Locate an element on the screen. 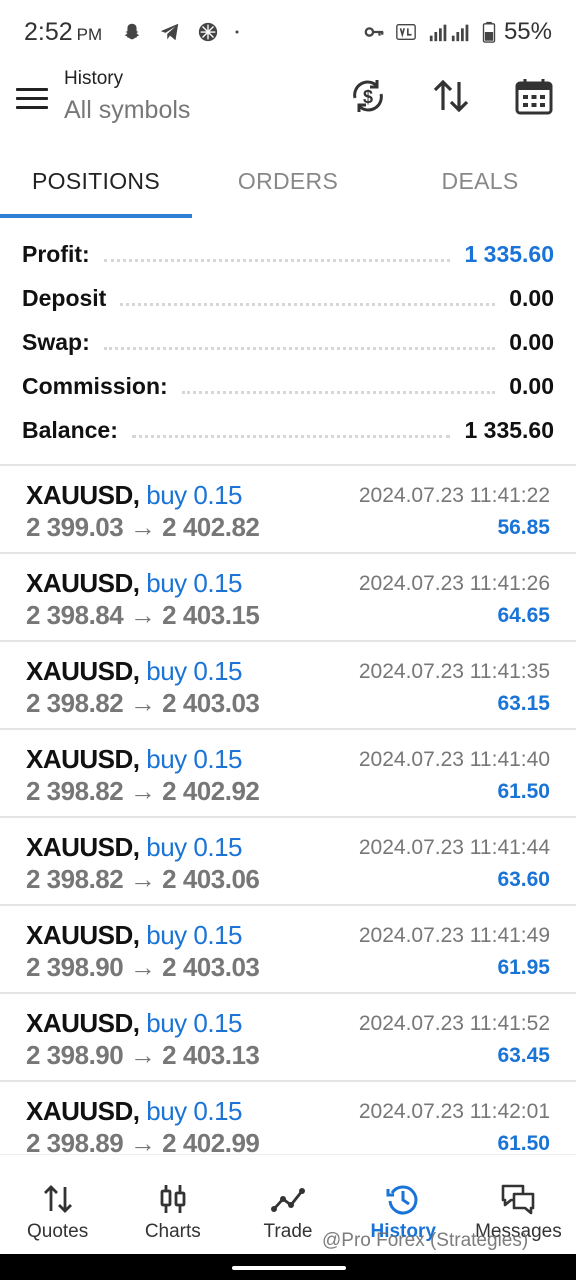 The width and height of the screenshot is (576, 1280). deal-prices: 2 398.82 → 2 403.06 is located at coordinates (143, 879).